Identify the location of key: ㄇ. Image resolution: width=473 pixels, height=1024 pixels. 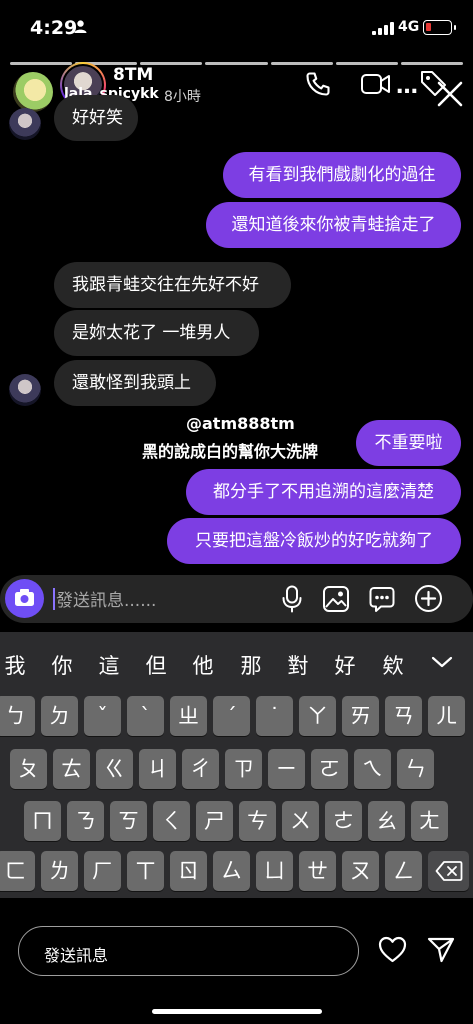
(42, 821).